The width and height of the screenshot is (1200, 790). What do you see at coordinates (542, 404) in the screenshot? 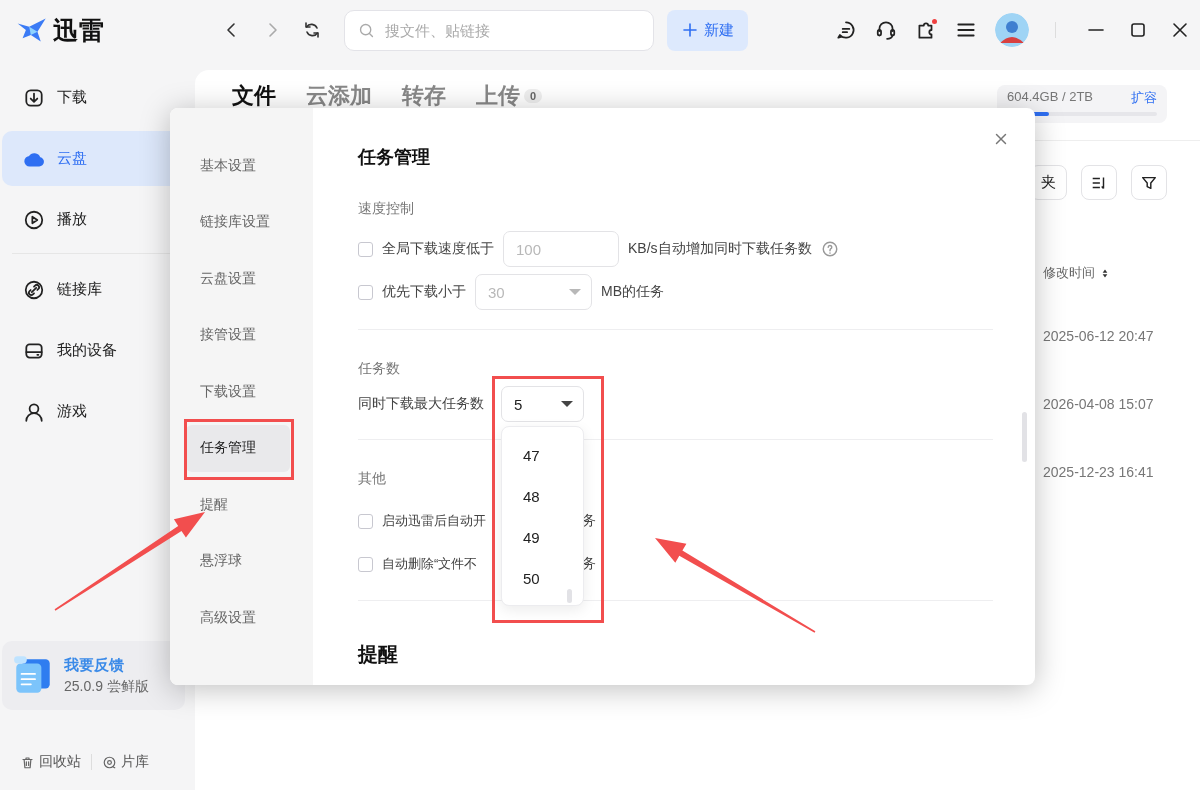
I see `dropdown: 5` at bounding box center [542, 404].